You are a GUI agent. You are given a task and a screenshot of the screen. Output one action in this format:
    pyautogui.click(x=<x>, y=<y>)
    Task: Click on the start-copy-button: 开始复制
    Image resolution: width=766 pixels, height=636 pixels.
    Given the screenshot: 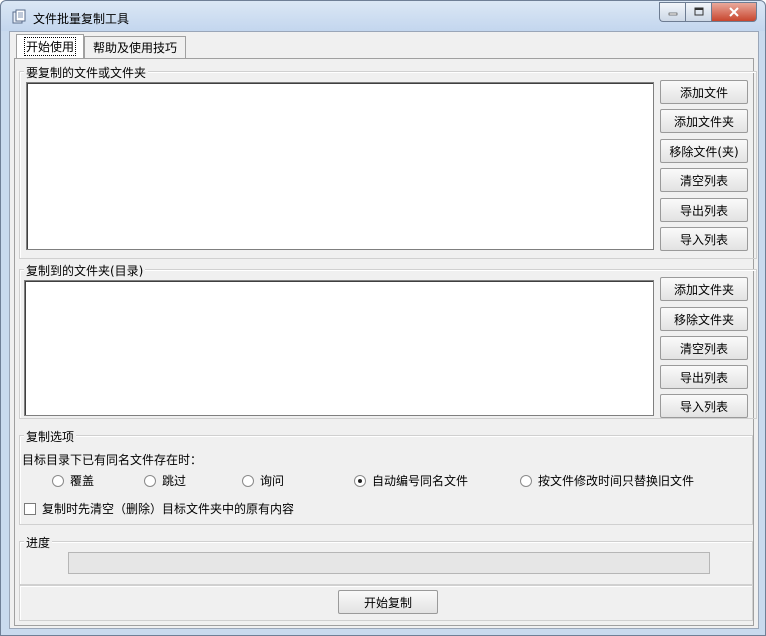 What is the action you would take?
    pyautogui.click(x=388, y=602)
    